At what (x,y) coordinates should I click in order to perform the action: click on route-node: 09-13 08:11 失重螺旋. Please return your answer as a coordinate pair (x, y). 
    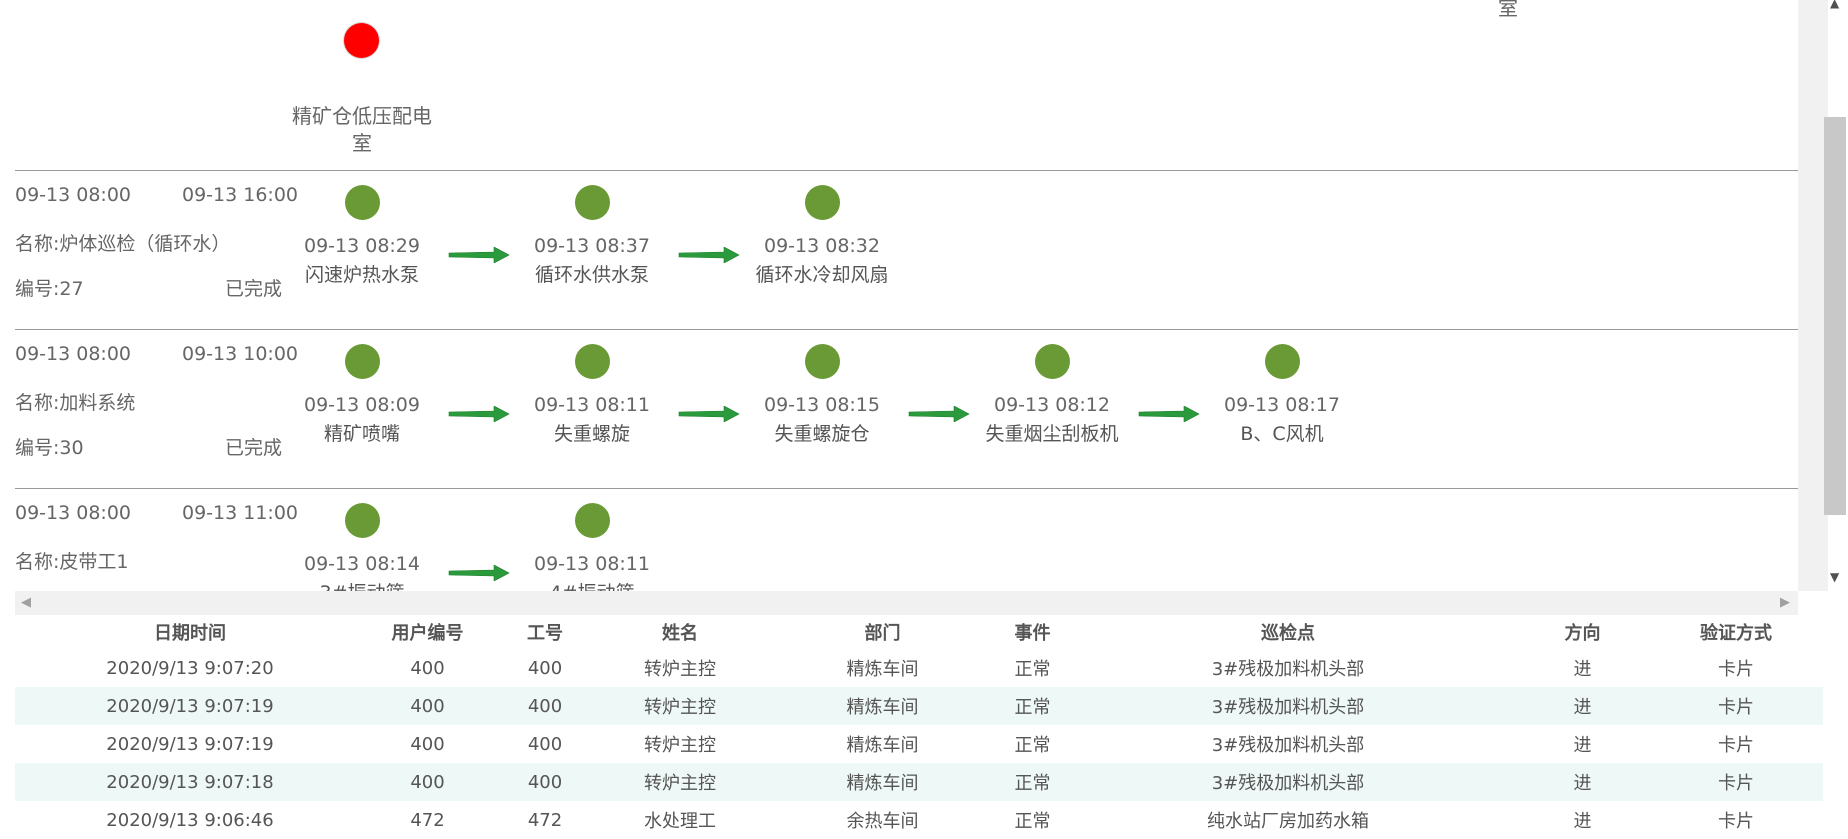
    Looking at the image, I should click on (592, 395).